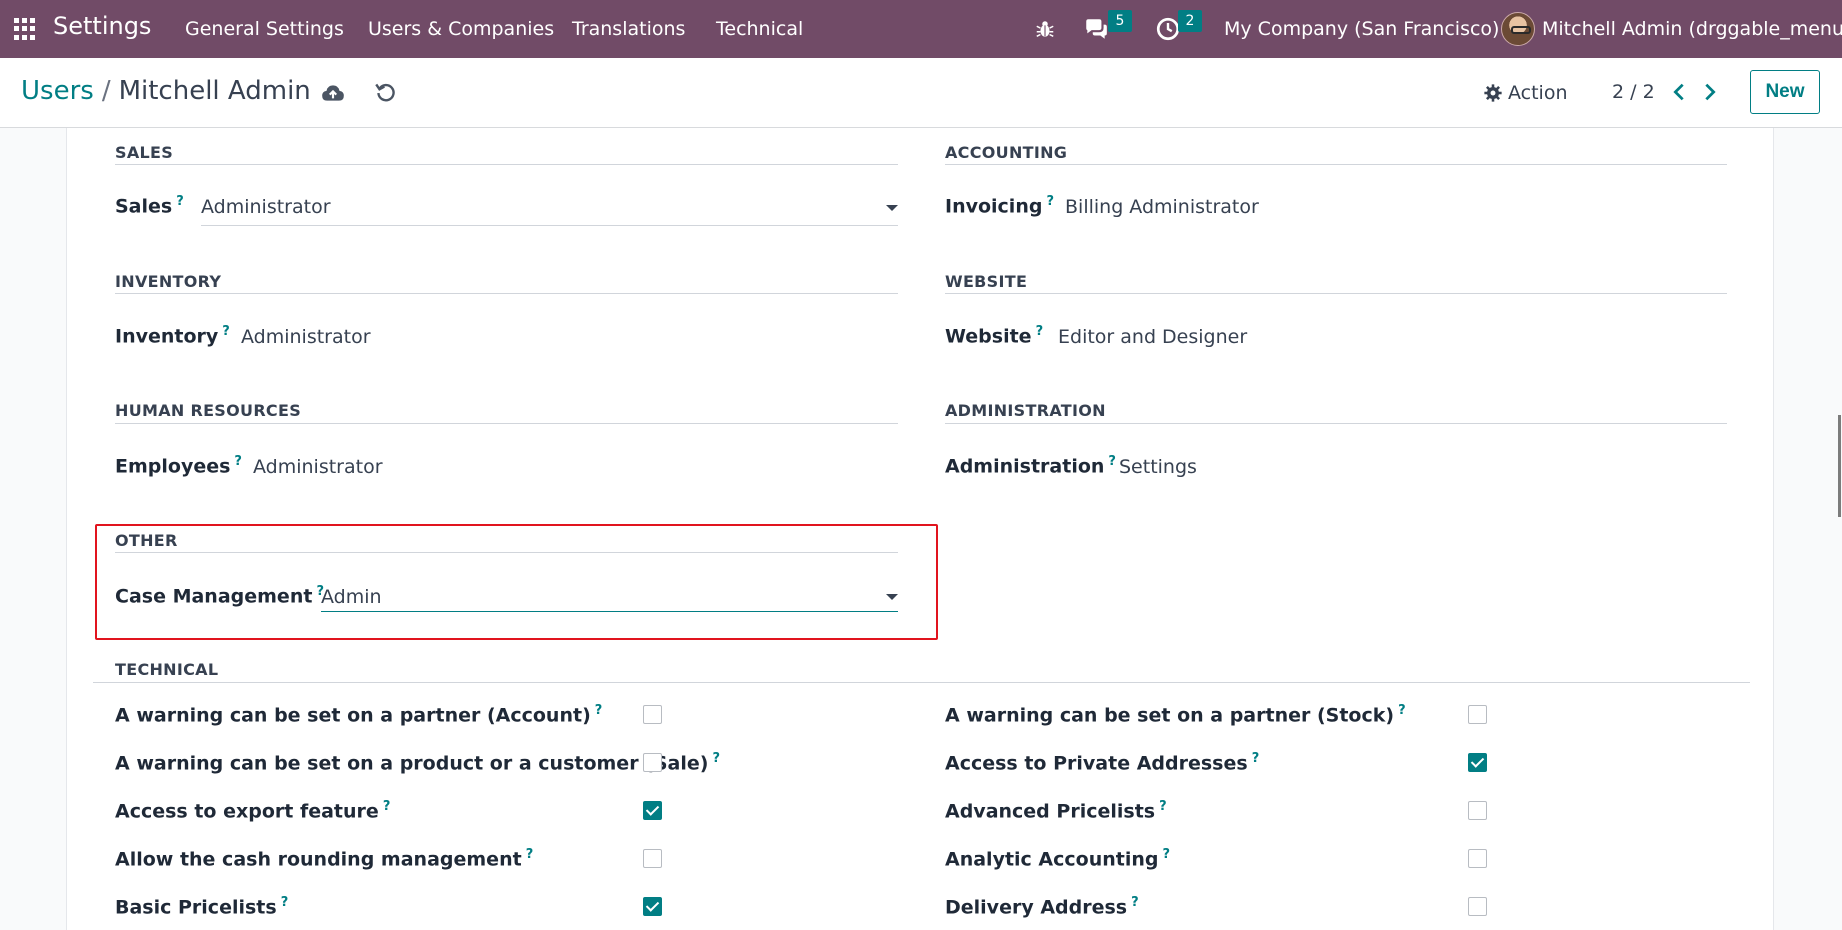 The height and width of the screenshot is (930, 1842). Describe the element at coordinates (1162, 207) in the screenshot. I see `invoicing-value: Billing Administrator` at that location.